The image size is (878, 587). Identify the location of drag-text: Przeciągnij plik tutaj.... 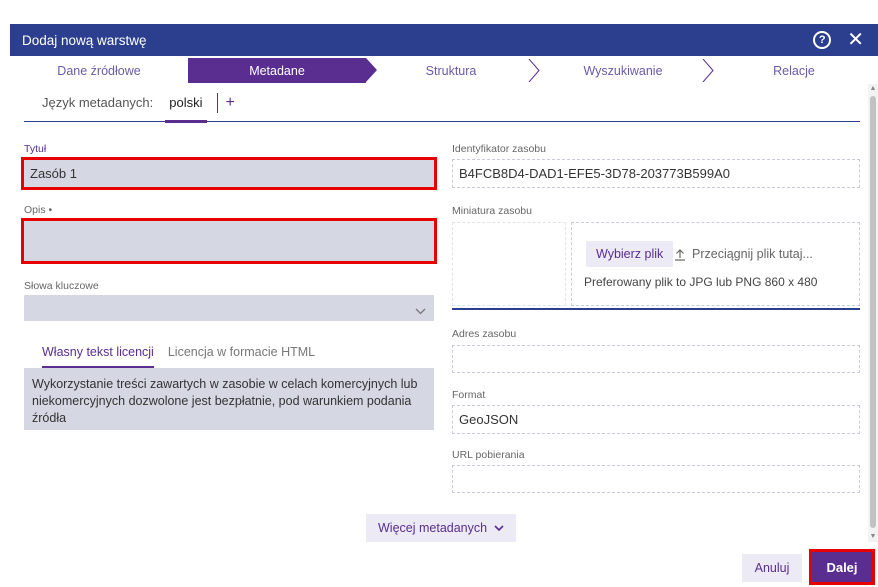
(752, 254).